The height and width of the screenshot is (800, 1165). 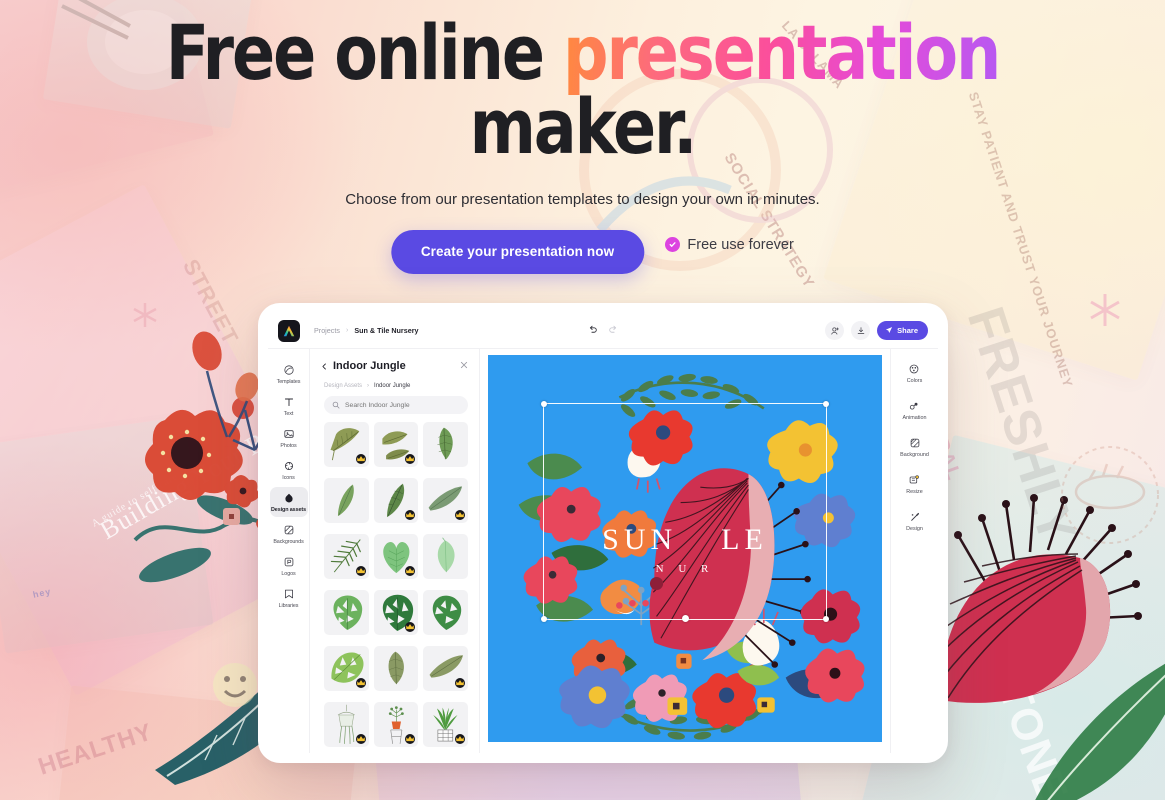 I want to click on asset-banana-leaf-olive, so click(x=346, y=444).